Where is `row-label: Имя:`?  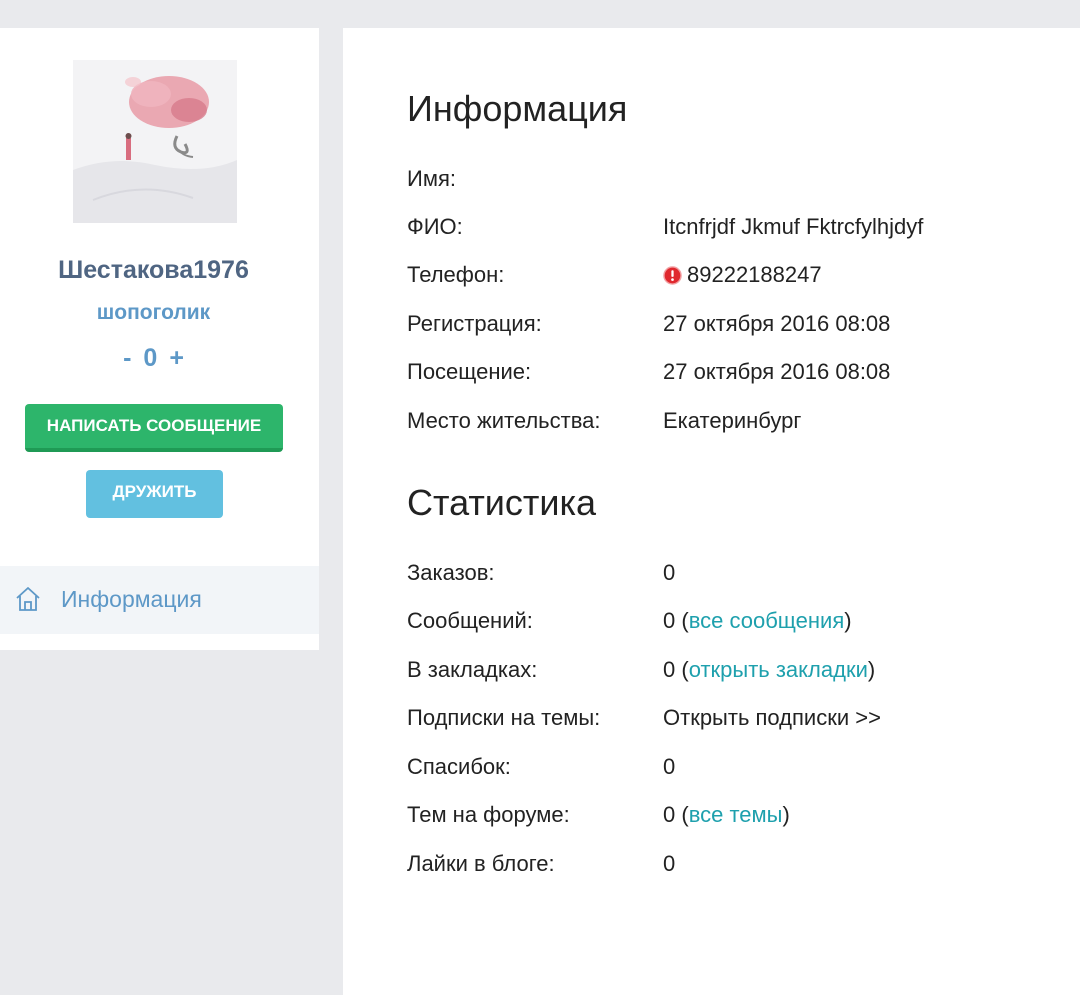
row-label: Имя: is located at coordinates (431, 178).